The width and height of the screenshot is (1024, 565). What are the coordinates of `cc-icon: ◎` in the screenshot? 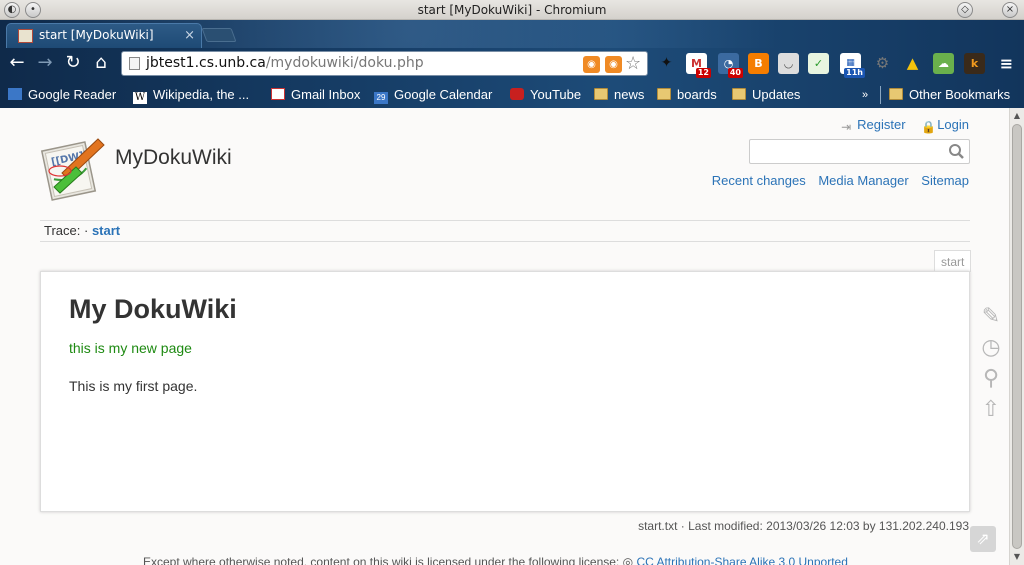 It's located at (628, 560).